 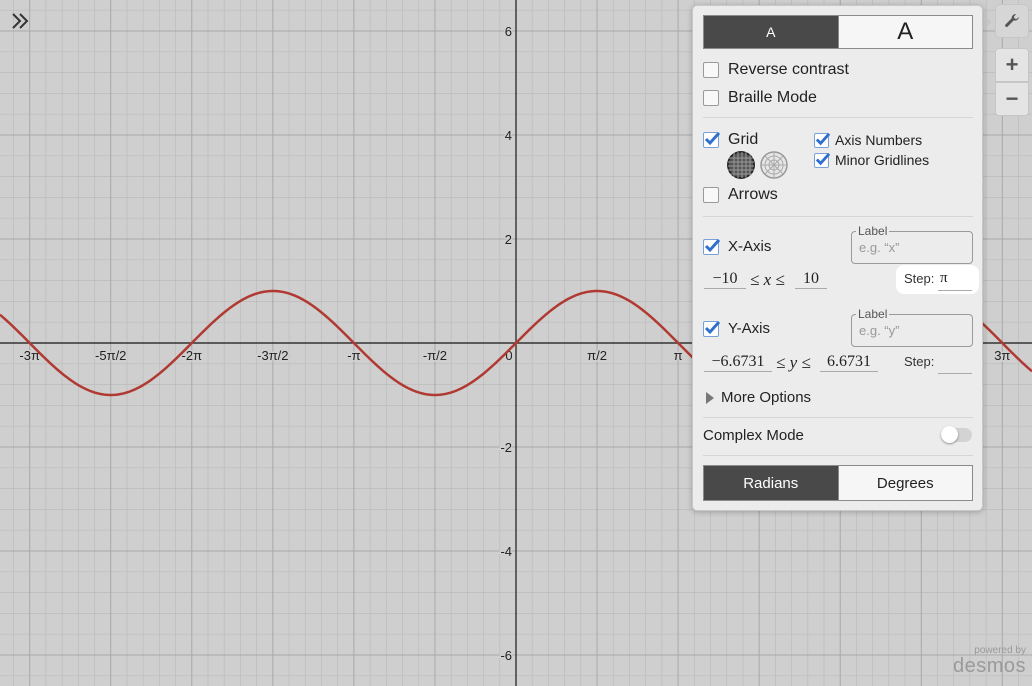 I want to click on more-options-label: More Options, so click(x=766, y=397).